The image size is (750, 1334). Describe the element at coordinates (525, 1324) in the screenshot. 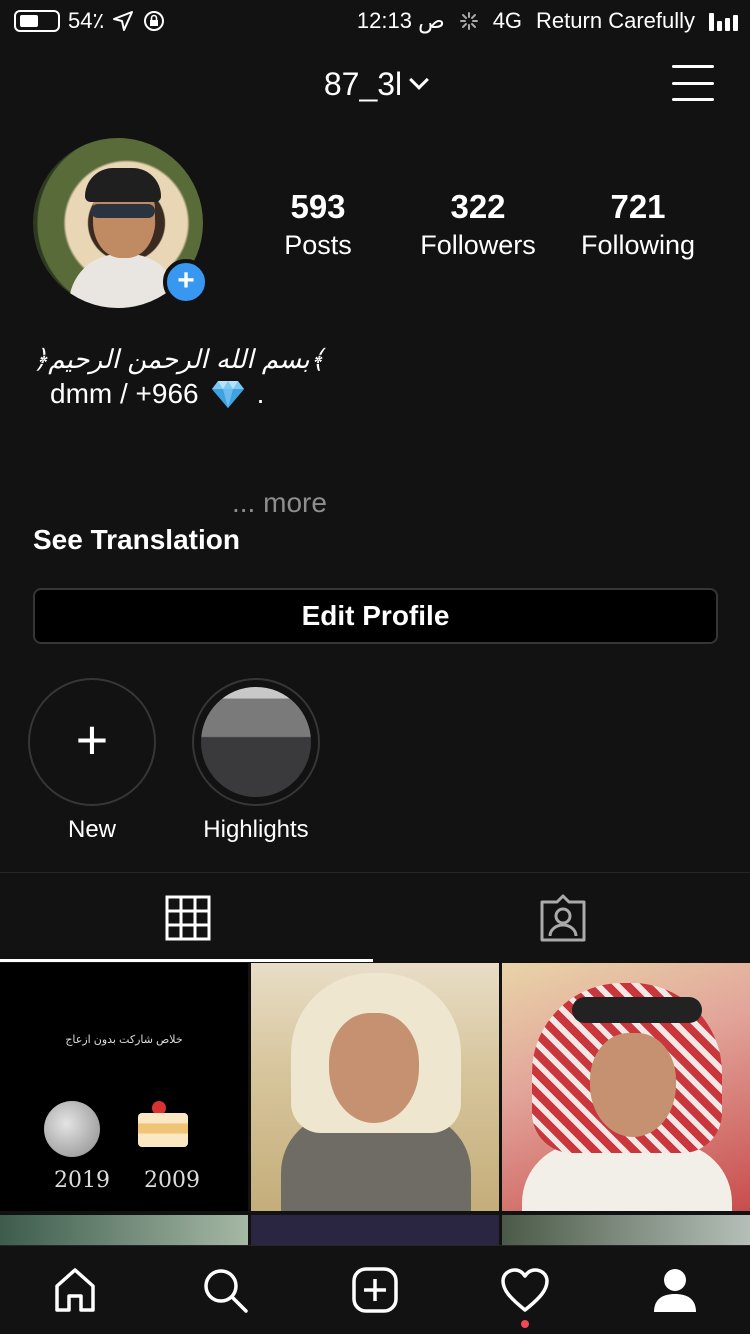

I see `activity-notification-dot` at that location.